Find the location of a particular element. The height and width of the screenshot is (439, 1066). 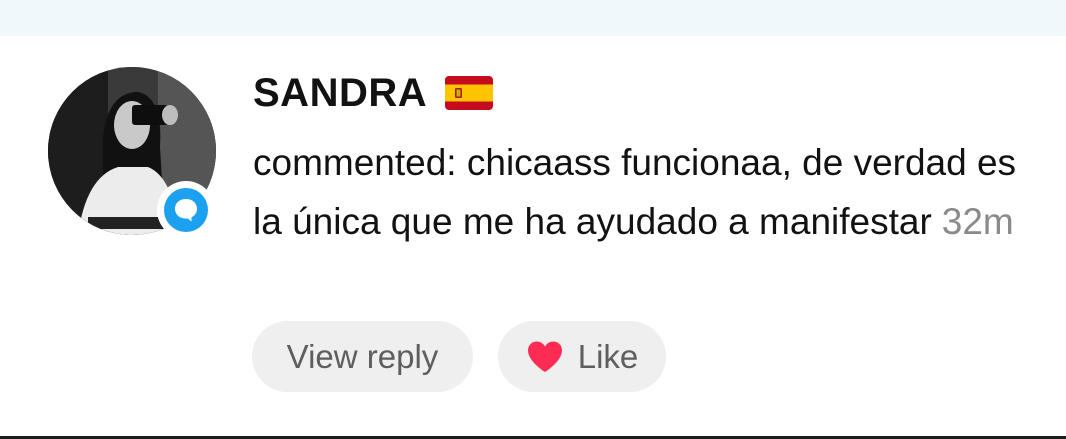

username: SANDRA is located at coordinates (340, 93).